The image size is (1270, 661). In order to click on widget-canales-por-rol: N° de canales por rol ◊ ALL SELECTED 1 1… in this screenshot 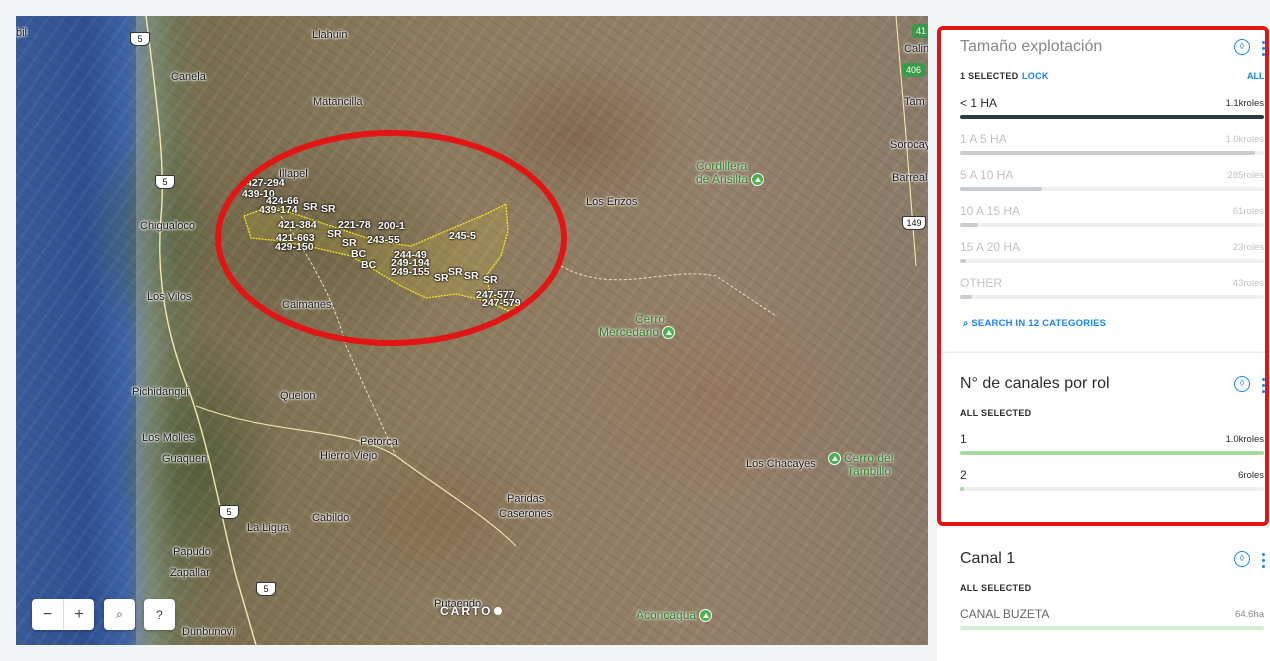, I will do `click(1103, 437)`.